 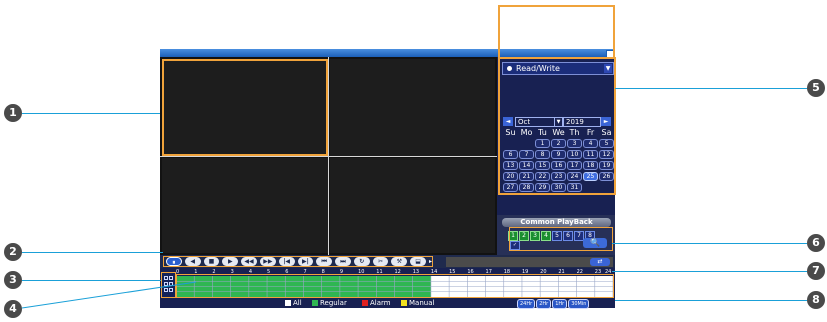 What do you see at coordinates (574, 187) in the screenshot?
I see `calendar-day: 31` at bounding box center [574, 187].